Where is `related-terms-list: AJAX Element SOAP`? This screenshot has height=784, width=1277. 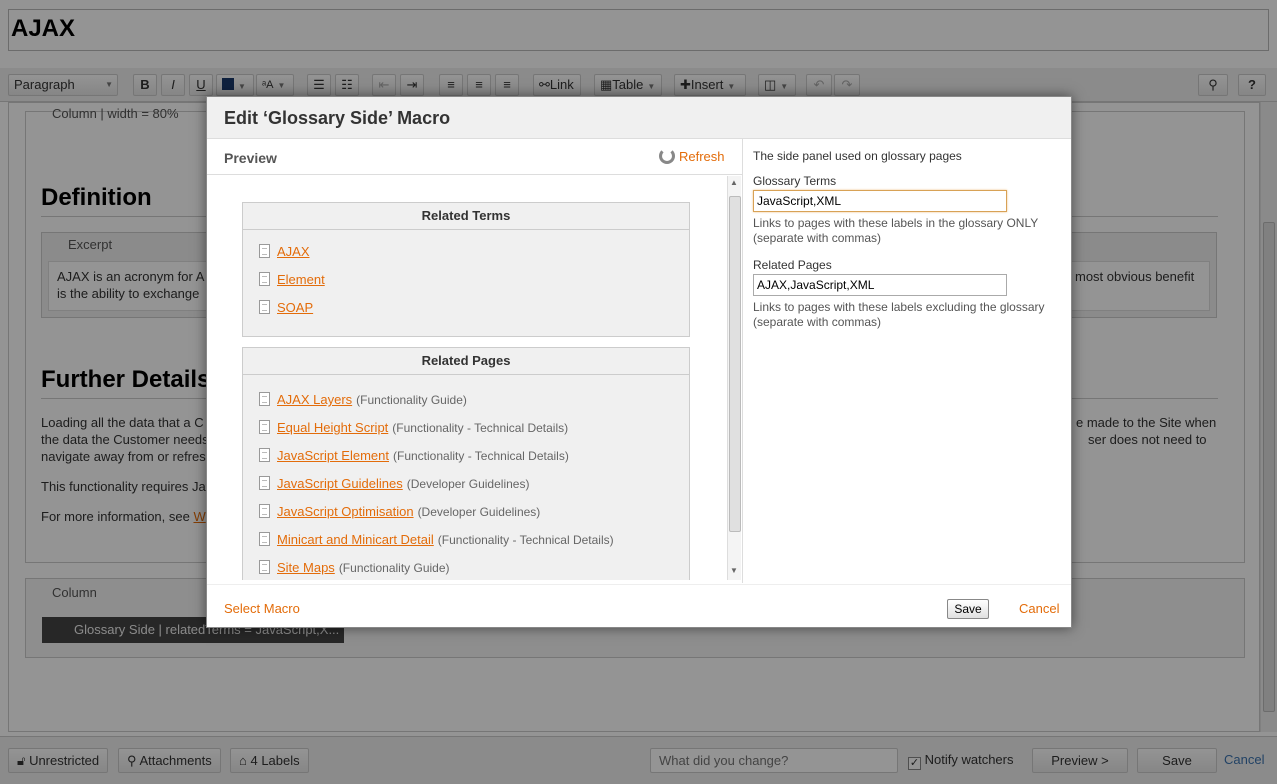
related-terms-list: AJAX Element SOAP is located at coordinates (466, 276).